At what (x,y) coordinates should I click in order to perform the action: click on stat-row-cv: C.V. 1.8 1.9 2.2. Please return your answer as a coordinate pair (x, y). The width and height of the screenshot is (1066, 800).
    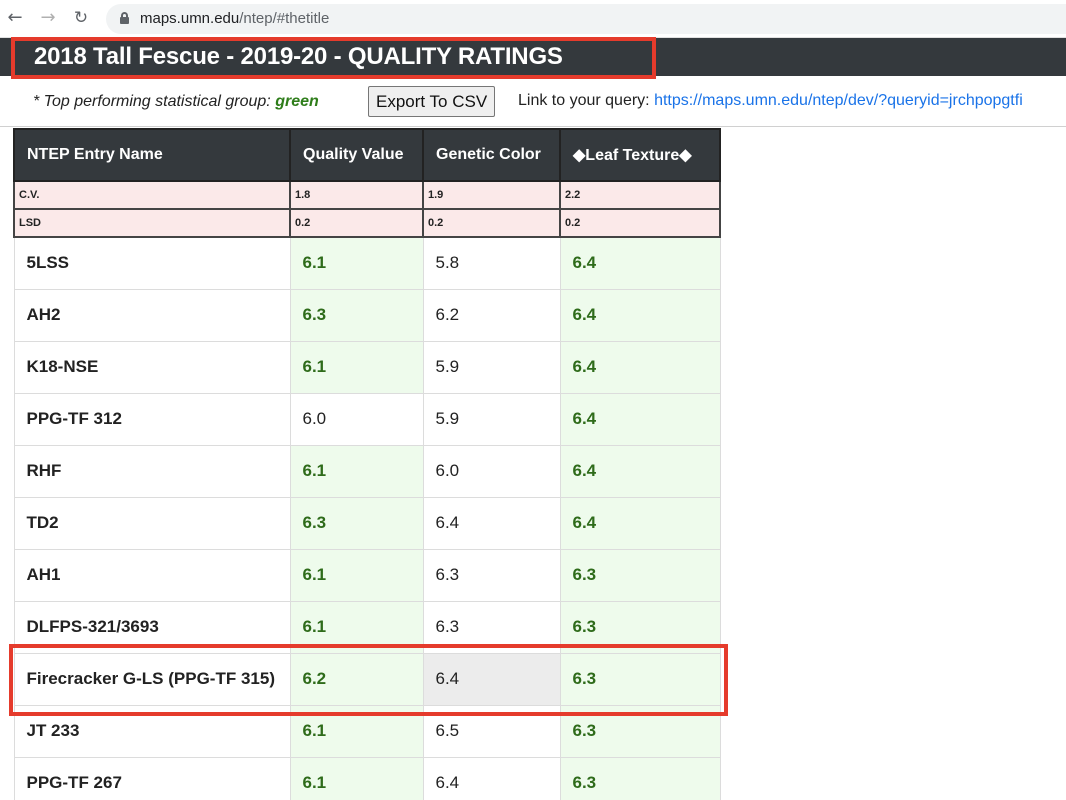
    Looking at the image, I should click on (367, 195).